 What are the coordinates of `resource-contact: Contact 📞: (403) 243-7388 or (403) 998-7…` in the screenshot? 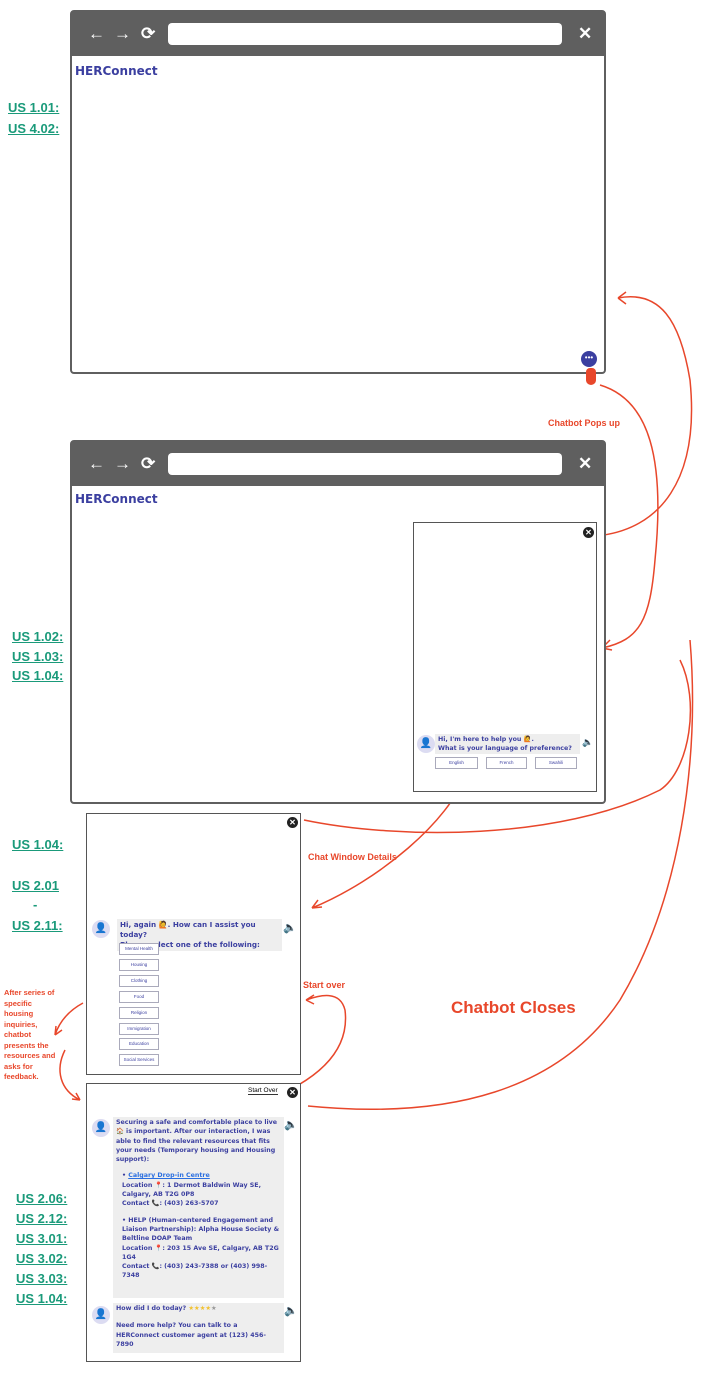 It's located at (195, 1271).